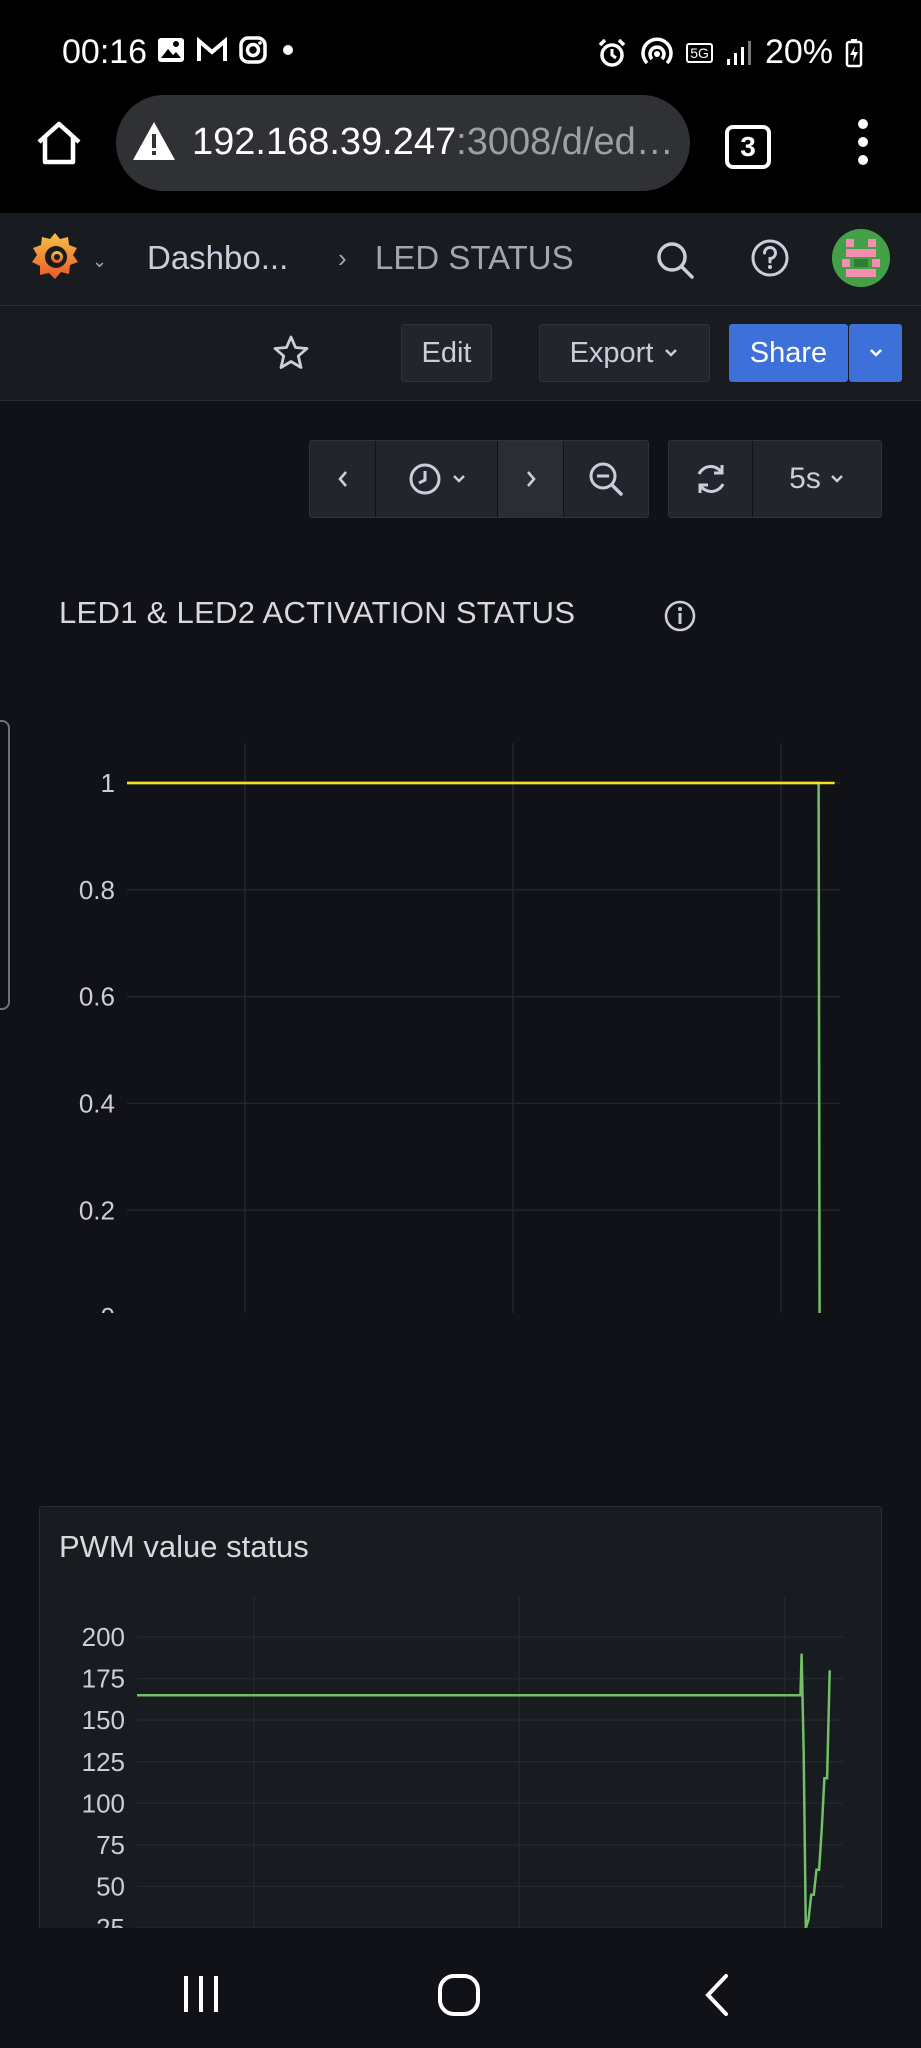 The image size is (921, 2048). I want to click on warning-icon, so click(154, 141).